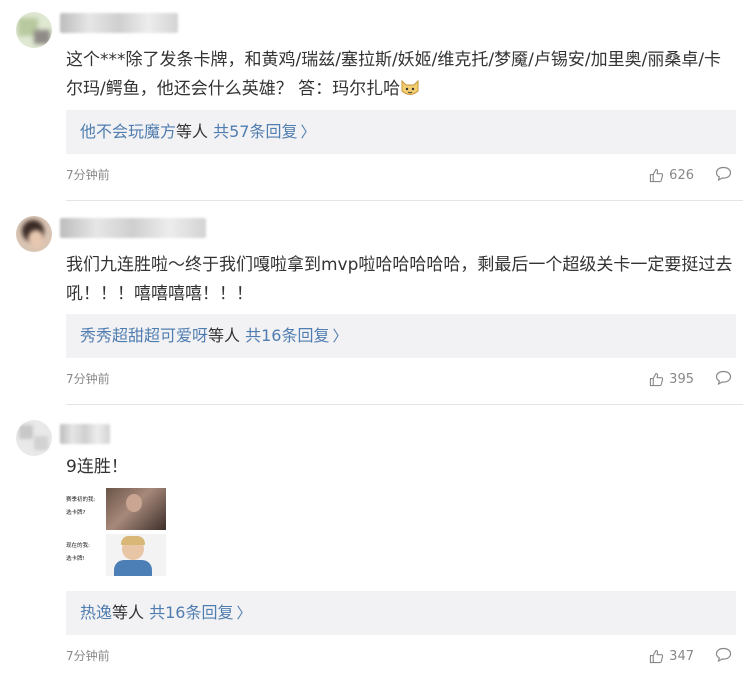  Describe the element at coordinates (401, 336) in the screenshot. I see `reply-summary: 秀秀超甜超可爱呀等人 共16条回复〉` at that location.